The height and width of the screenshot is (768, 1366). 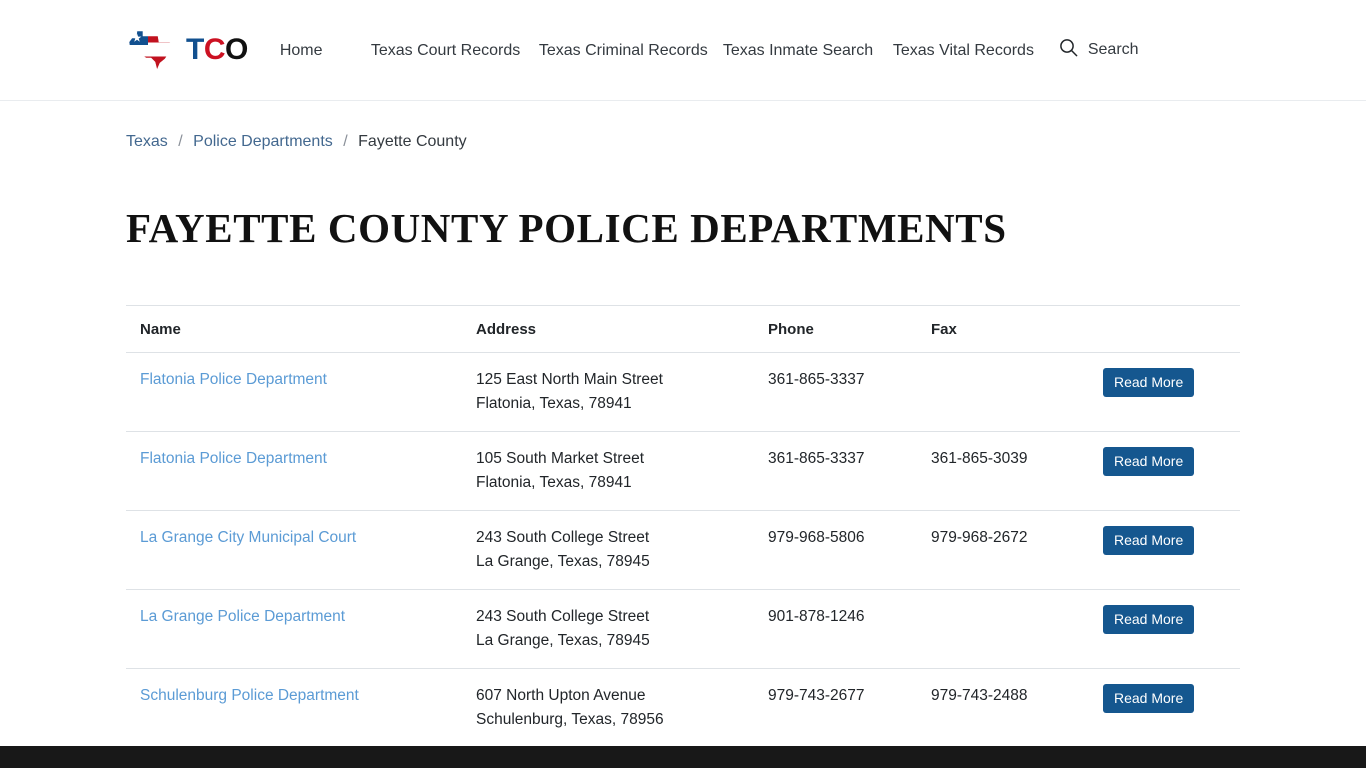 I want to click on nav-item-texas-inmate-search: Texas Inmate Search, so click(x=808, y=51).